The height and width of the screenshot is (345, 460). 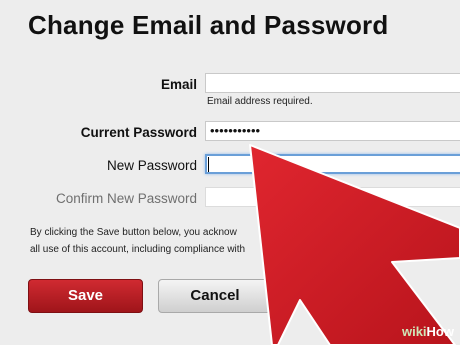 What do you see at coordinates (85, 296) in the screenshot?
I see `save-button: Save` at bounding box center [85, 296].